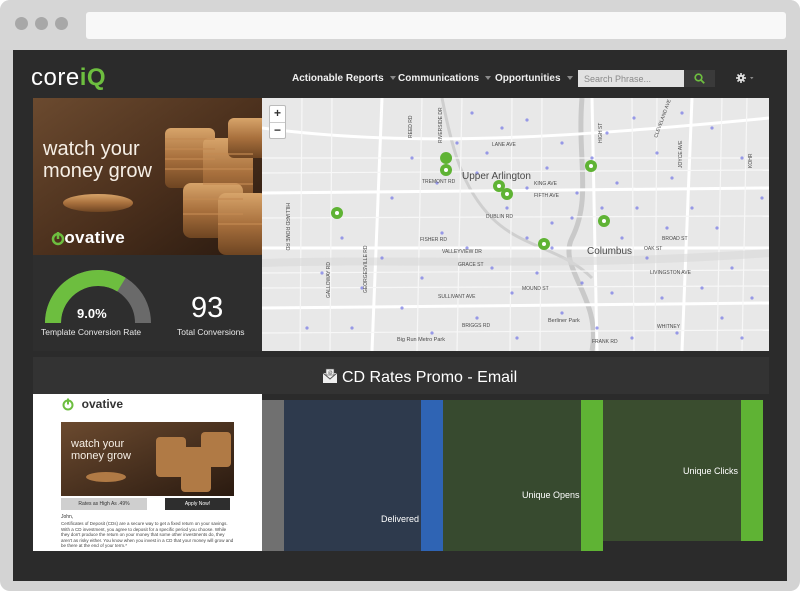 Image resolution: width=800 pixels, height=596 pixels. What do you see at coordinates (211, 332) in the screenshot?
I see `total-conversions-label: Total Conversions` at bounding box center [211, 332].